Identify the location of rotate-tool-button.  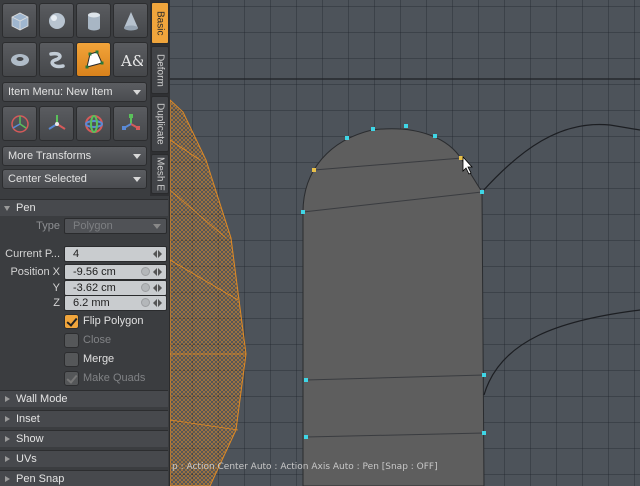
(93, 123).